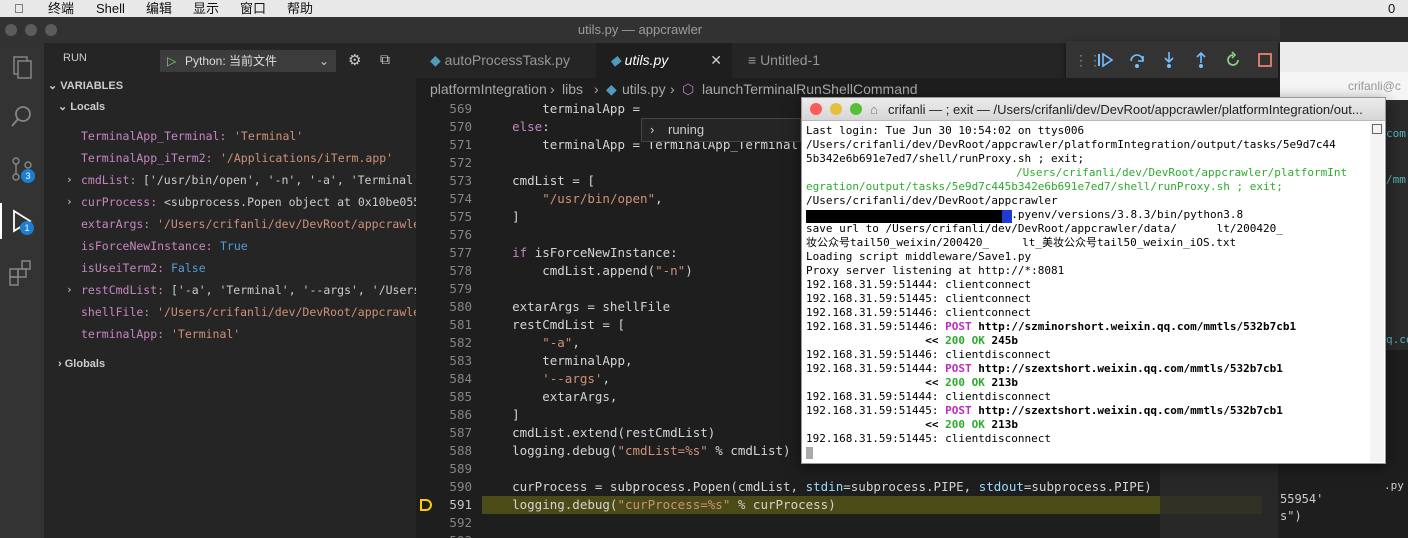 The height and width of the screenshot is (538, 1408). What do you see at coordinates (874, 109) in the screenshot?
I see `home-icon: ⌂` at bounding box center [874, 109].